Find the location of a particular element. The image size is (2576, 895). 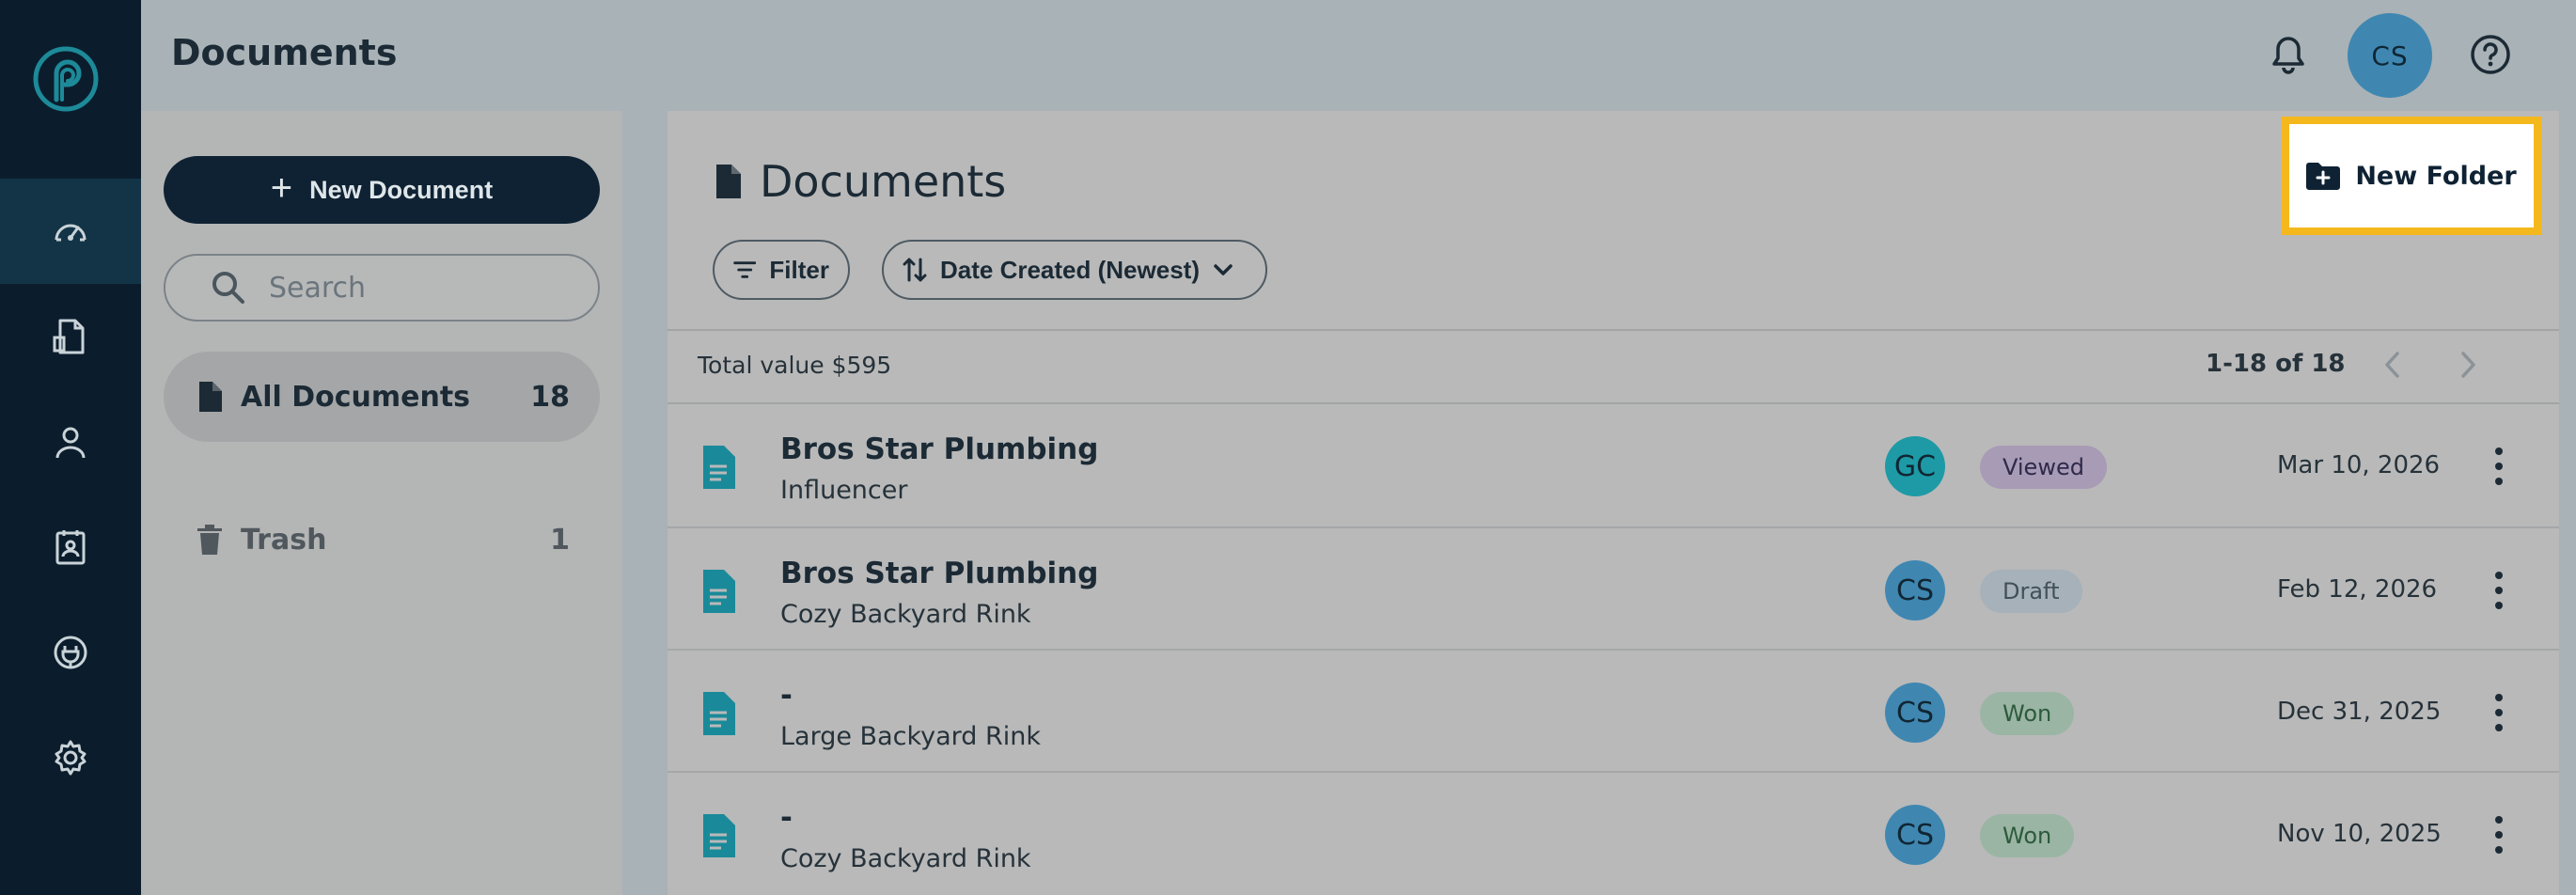

row-subtitle: Large Backyard Rink is located at coordinates (911, 736).